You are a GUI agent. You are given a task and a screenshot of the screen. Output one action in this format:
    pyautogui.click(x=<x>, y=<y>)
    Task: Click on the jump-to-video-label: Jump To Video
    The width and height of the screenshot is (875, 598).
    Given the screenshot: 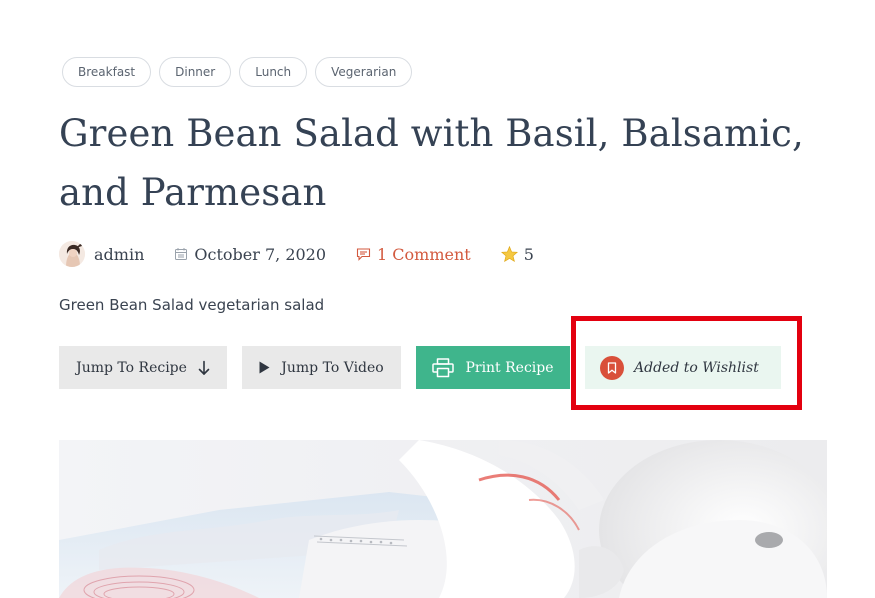 What is the action you would take?
    pyautogui.click(x=332, y=367)
    